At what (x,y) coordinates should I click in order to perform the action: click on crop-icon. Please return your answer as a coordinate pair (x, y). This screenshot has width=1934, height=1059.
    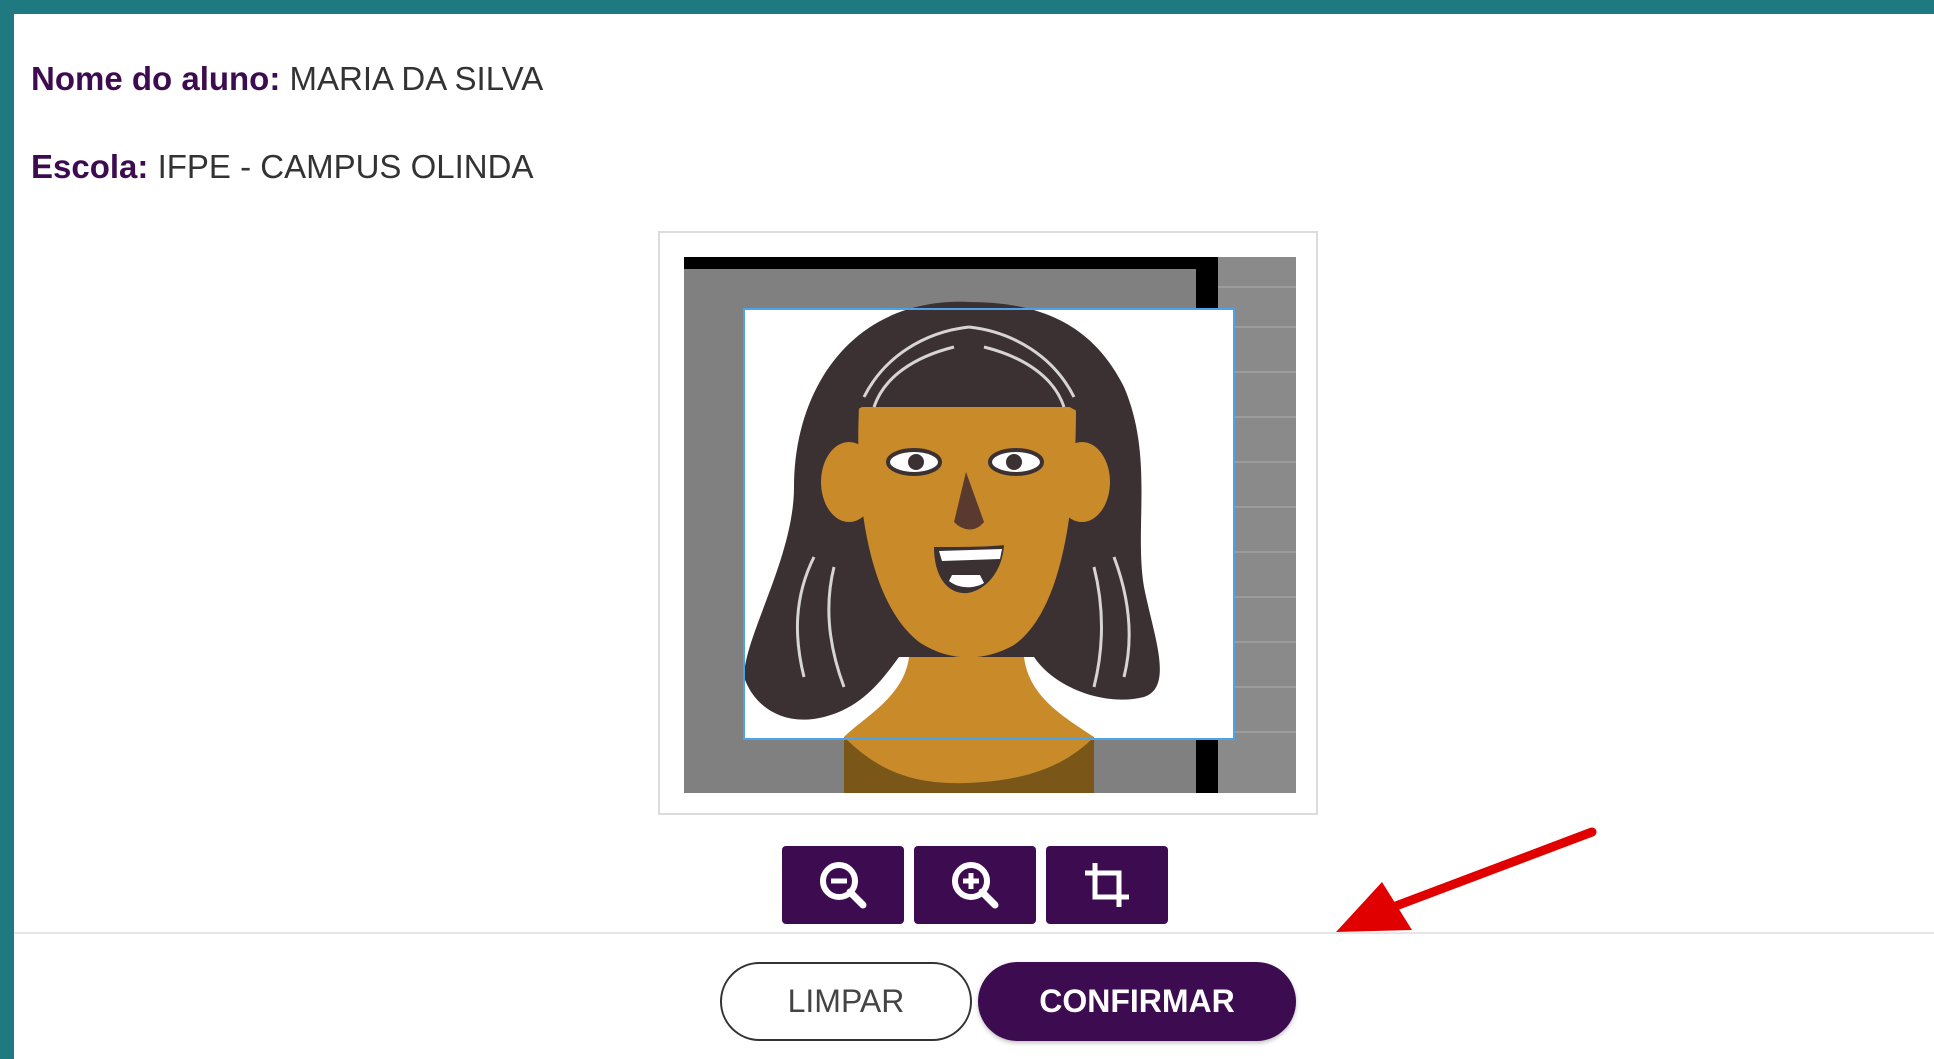
    Looking at the image, I should click on (1107, 885).